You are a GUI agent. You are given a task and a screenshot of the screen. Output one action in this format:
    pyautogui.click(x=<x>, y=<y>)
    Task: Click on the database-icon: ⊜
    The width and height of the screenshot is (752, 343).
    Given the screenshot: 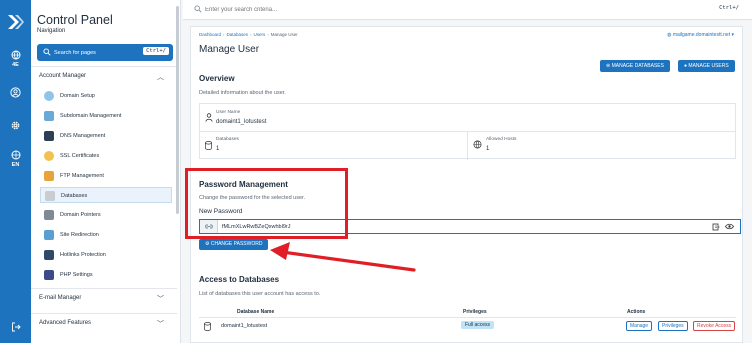 What is the action you would take?
    pyautogui.click(x=608, y=66)
    